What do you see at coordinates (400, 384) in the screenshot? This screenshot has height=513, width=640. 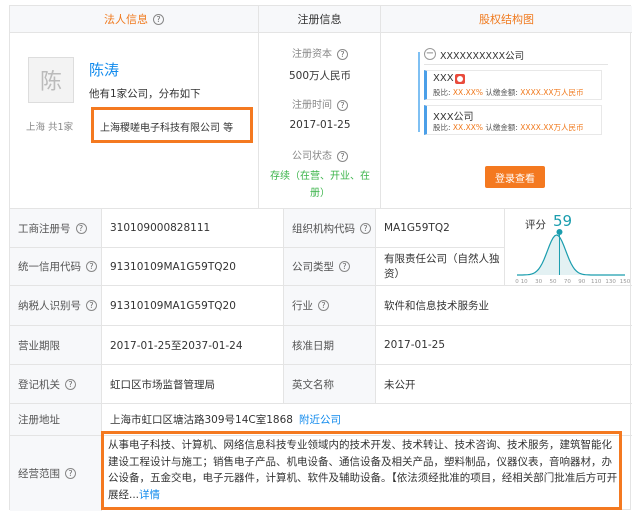 I see `english-name: 未公开` at bounding box center [400, 384].